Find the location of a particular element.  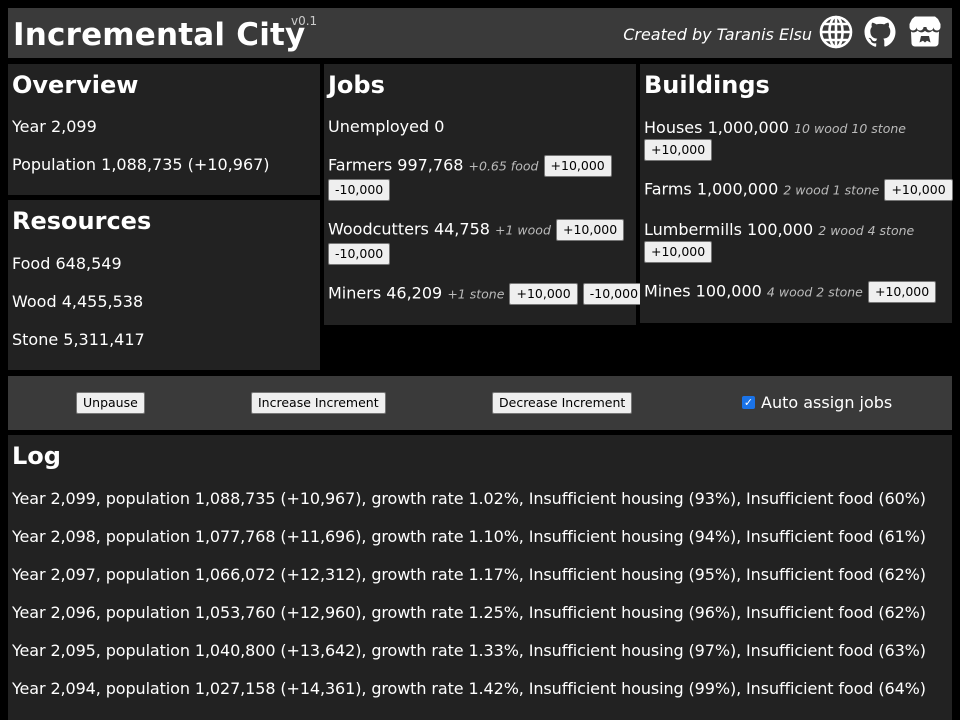

auto-assign-checkbox: ✓ is located at coordinates (748, 402).